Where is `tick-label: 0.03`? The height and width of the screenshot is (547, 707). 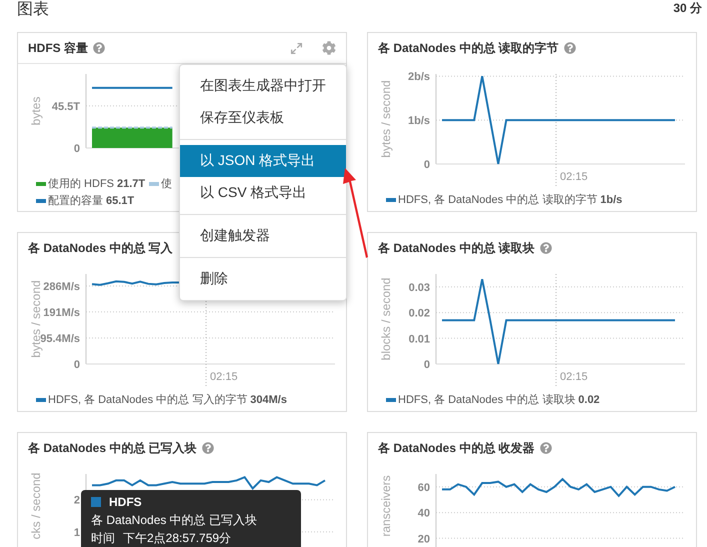 tick-label: 0.03 is located at coordinates (419, 288).